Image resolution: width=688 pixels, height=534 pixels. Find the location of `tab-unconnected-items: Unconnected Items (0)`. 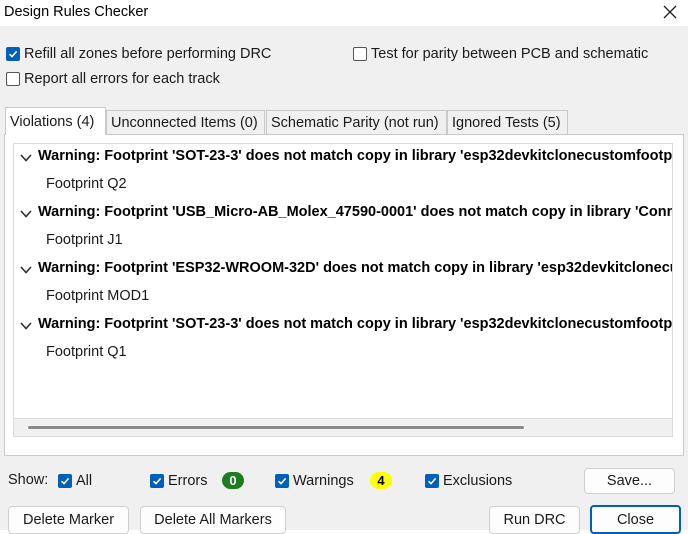

tab-unconnected-items: Unconnected Items (0) is located at coordinates (185, 122).